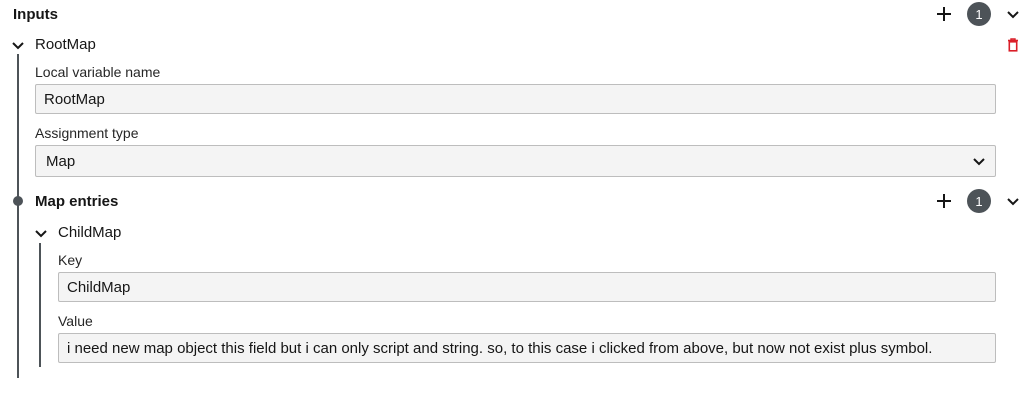 The image size is (1024, 393). What do you see at coordinates (87, 133) in the screenshot?
I see `assignment-type-label: Assignment type` at bounding box center [87, 133].